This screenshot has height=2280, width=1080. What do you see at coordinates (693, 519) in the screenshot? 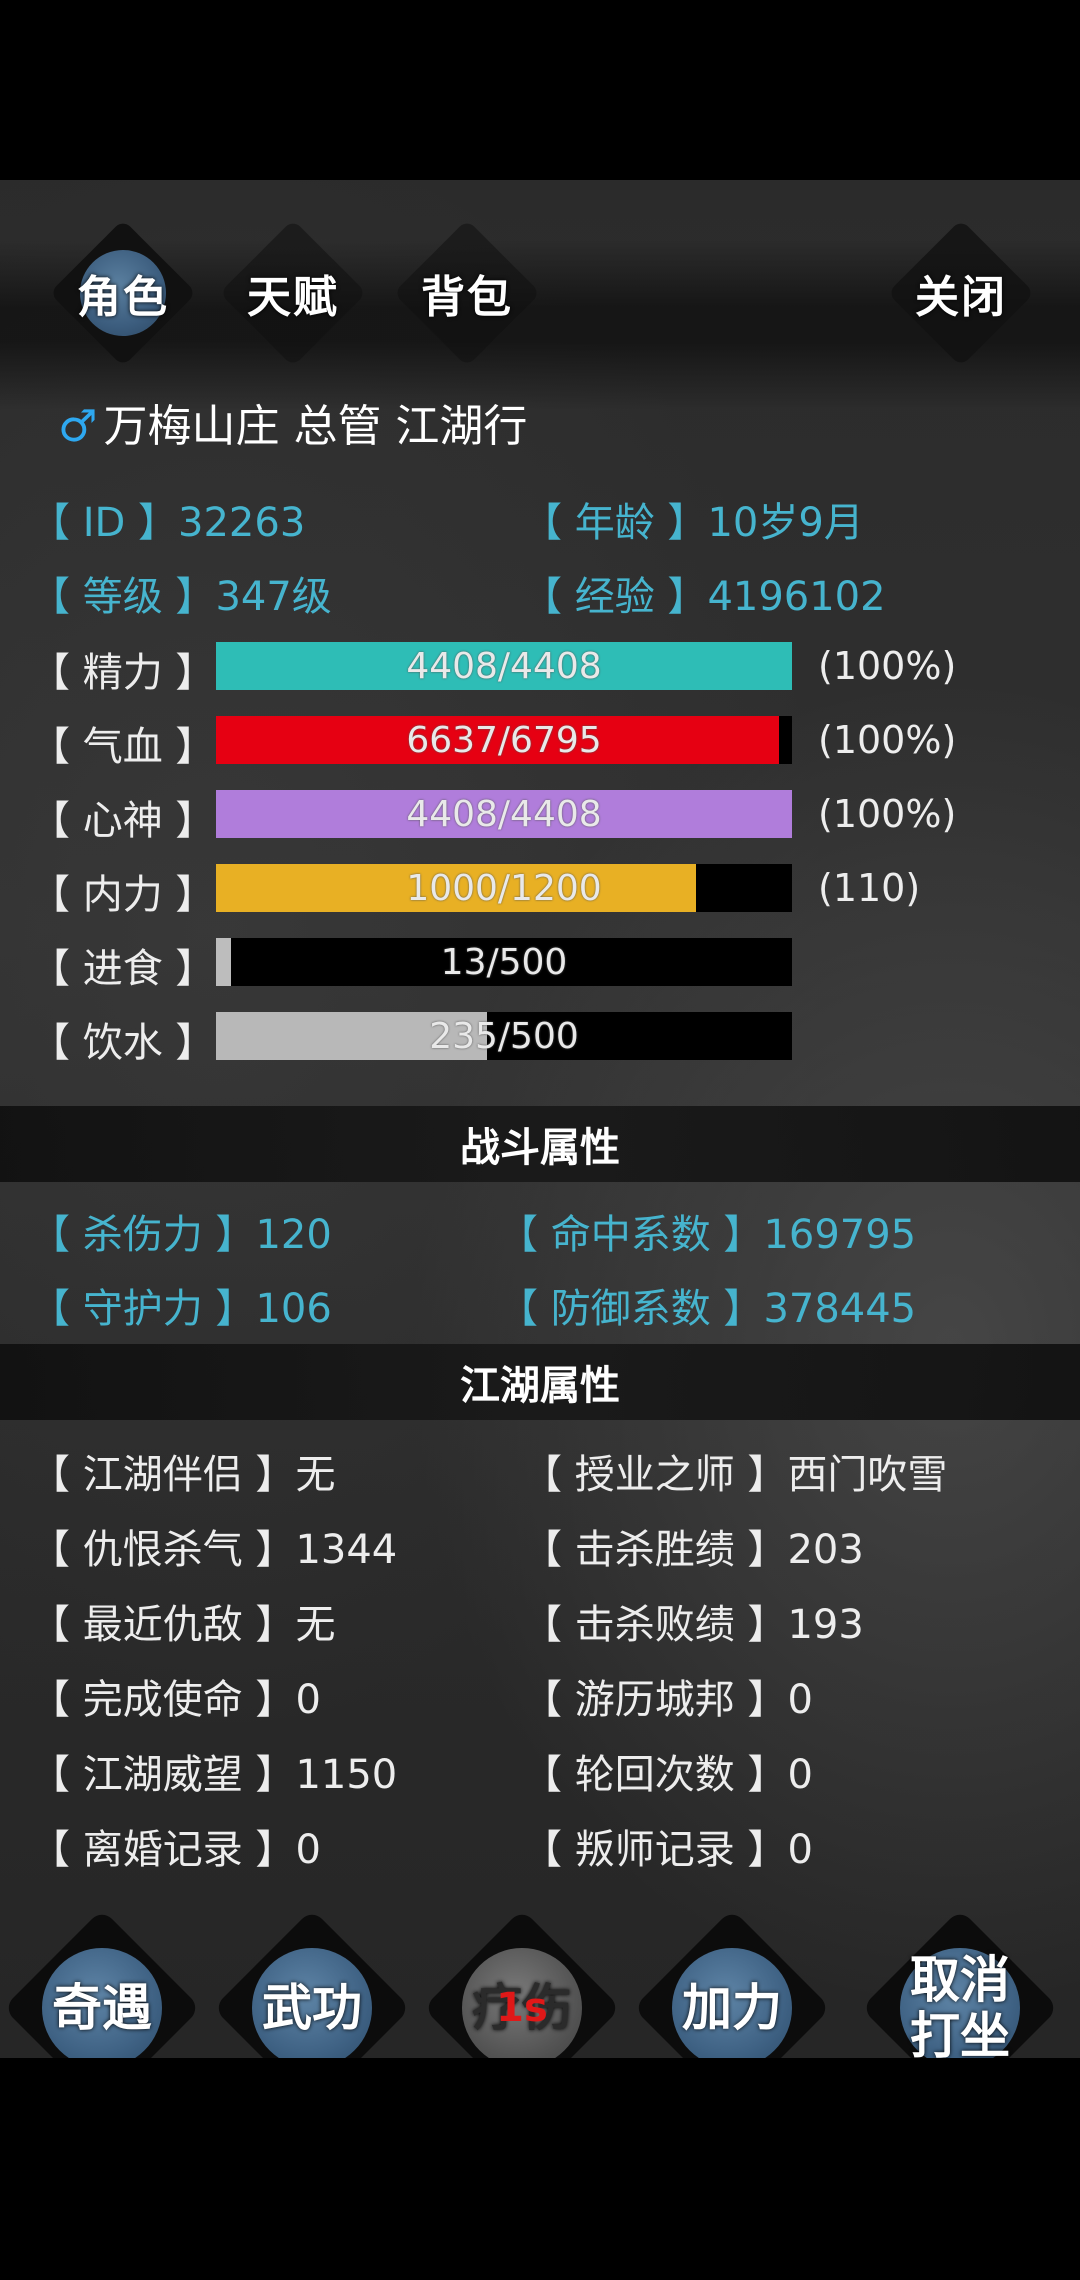
I see `age-row: 【 年龄 】10岁9月` at bounding box center [693, 519].